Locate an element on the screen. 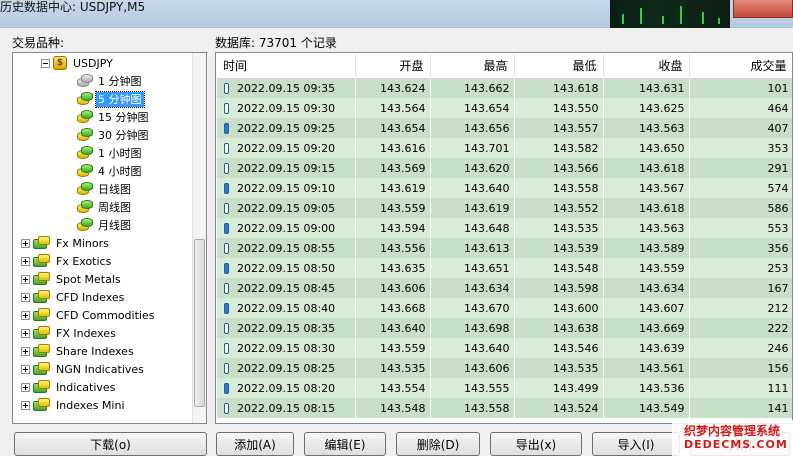 The height and width of the screenshot is (456, 793). cell-open: 143.668 is located at coordinates (393, 308).